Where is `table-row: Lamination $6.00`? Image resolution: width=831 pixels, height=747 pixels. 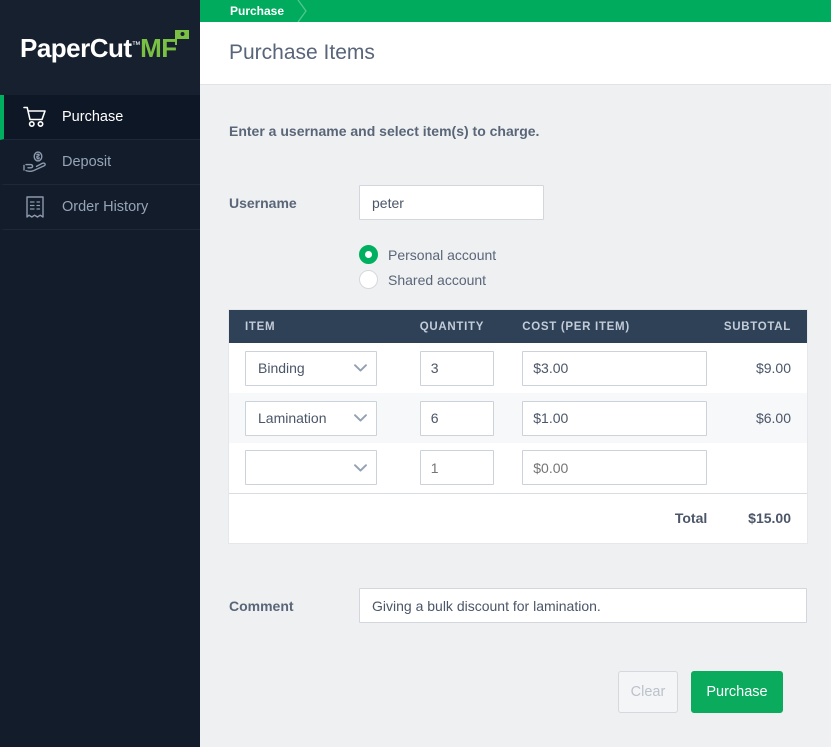
table-row: Lamination $6.00 is located at coordinates (518, 418).